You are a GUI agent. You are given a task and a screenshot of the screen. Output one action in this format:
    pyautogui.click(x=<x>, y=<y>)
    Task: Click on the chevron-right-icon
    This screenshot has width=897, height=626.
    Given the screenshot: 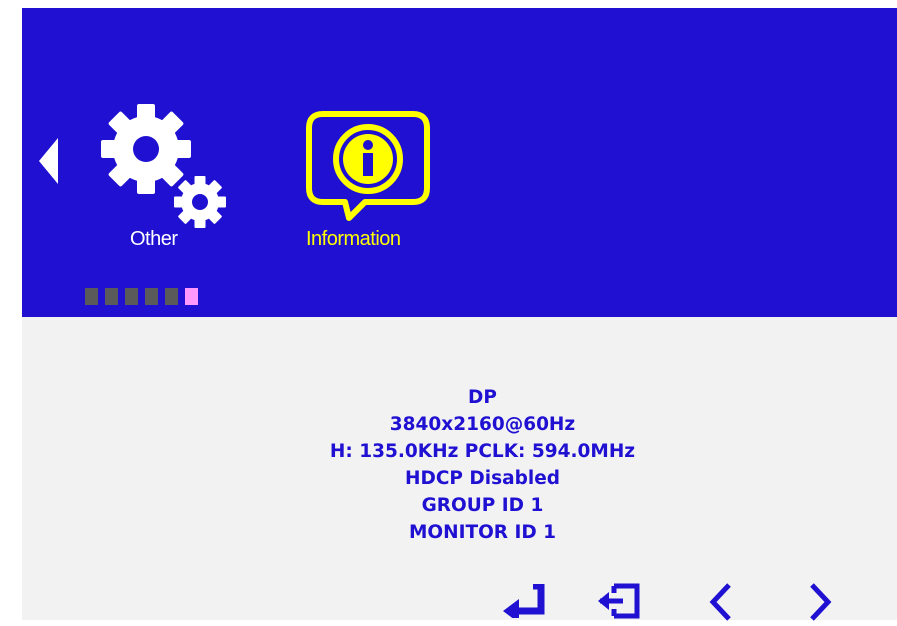 What is the action you would take?
    pyautogui.click(x=820, y=602)
    